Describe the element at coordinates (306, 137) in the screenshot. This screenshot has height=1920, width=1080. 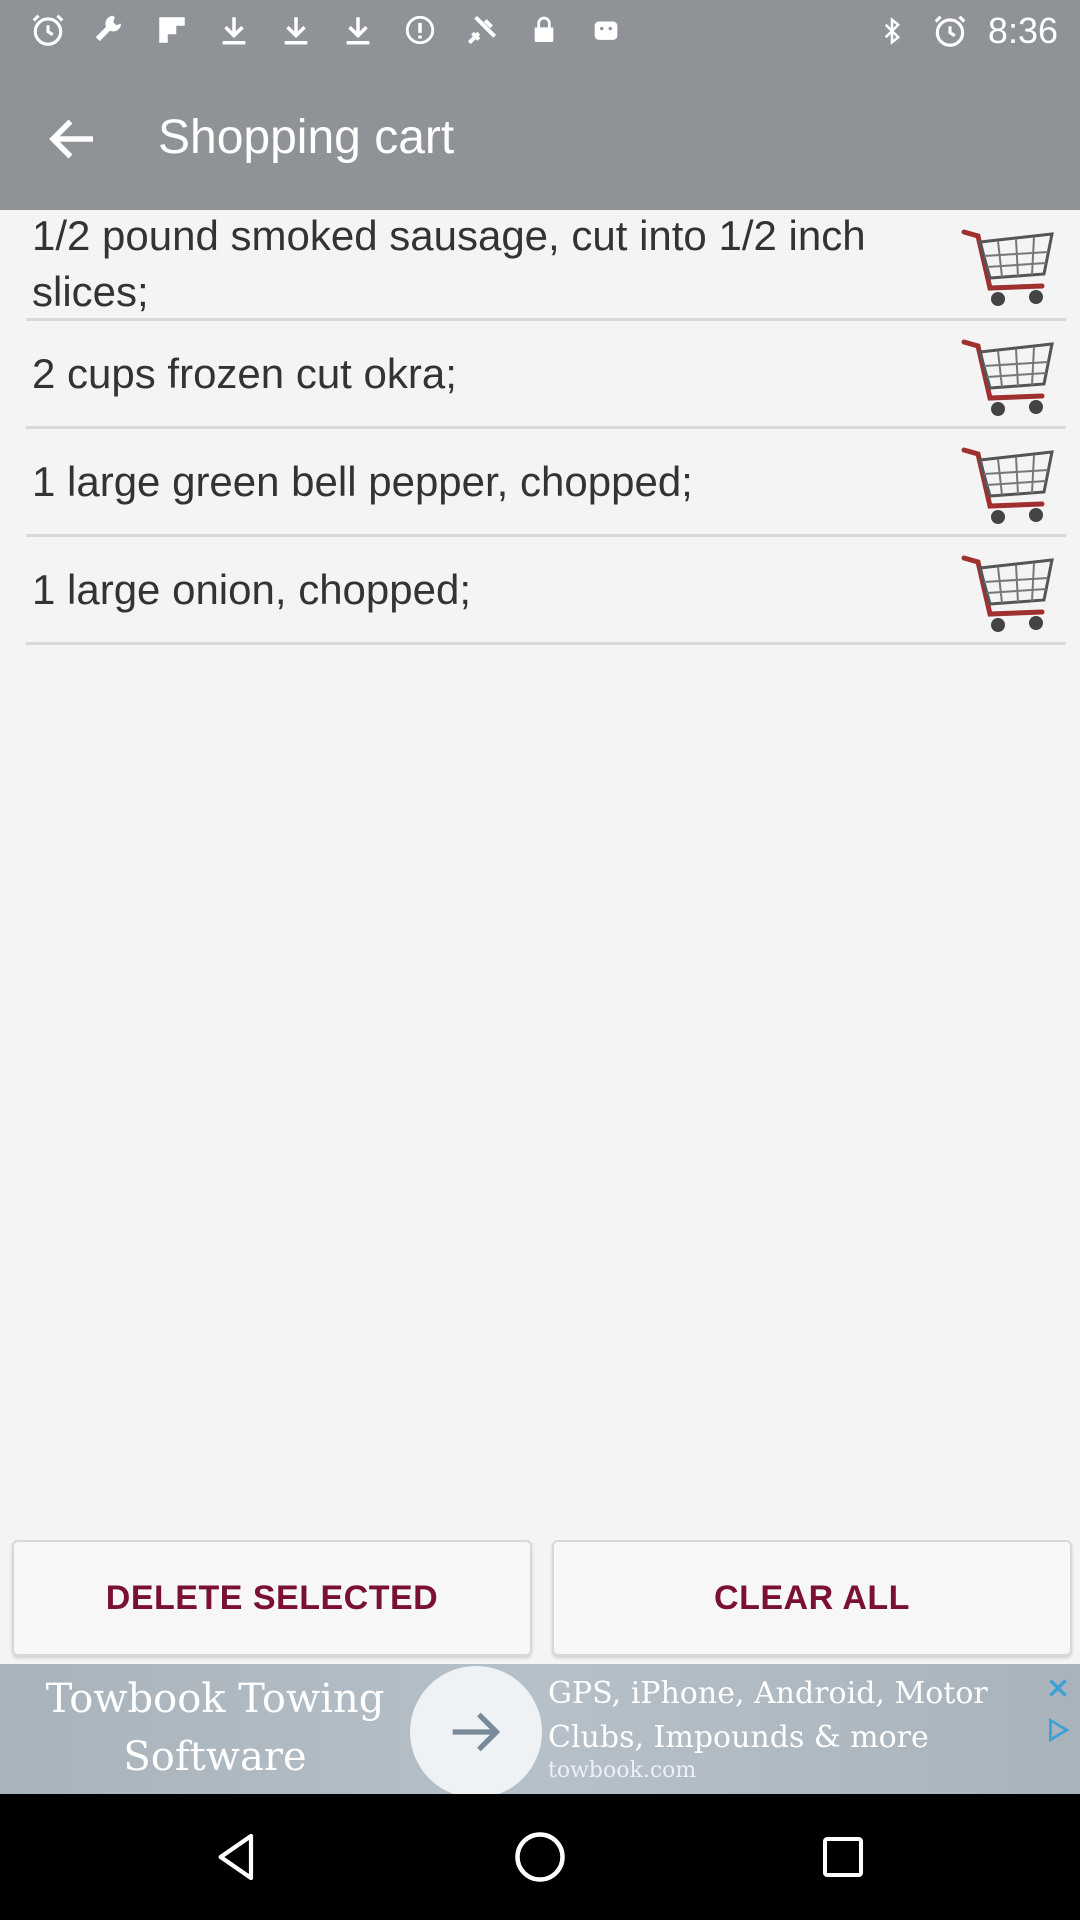
I see `page-title: Shopping cart` at that location.